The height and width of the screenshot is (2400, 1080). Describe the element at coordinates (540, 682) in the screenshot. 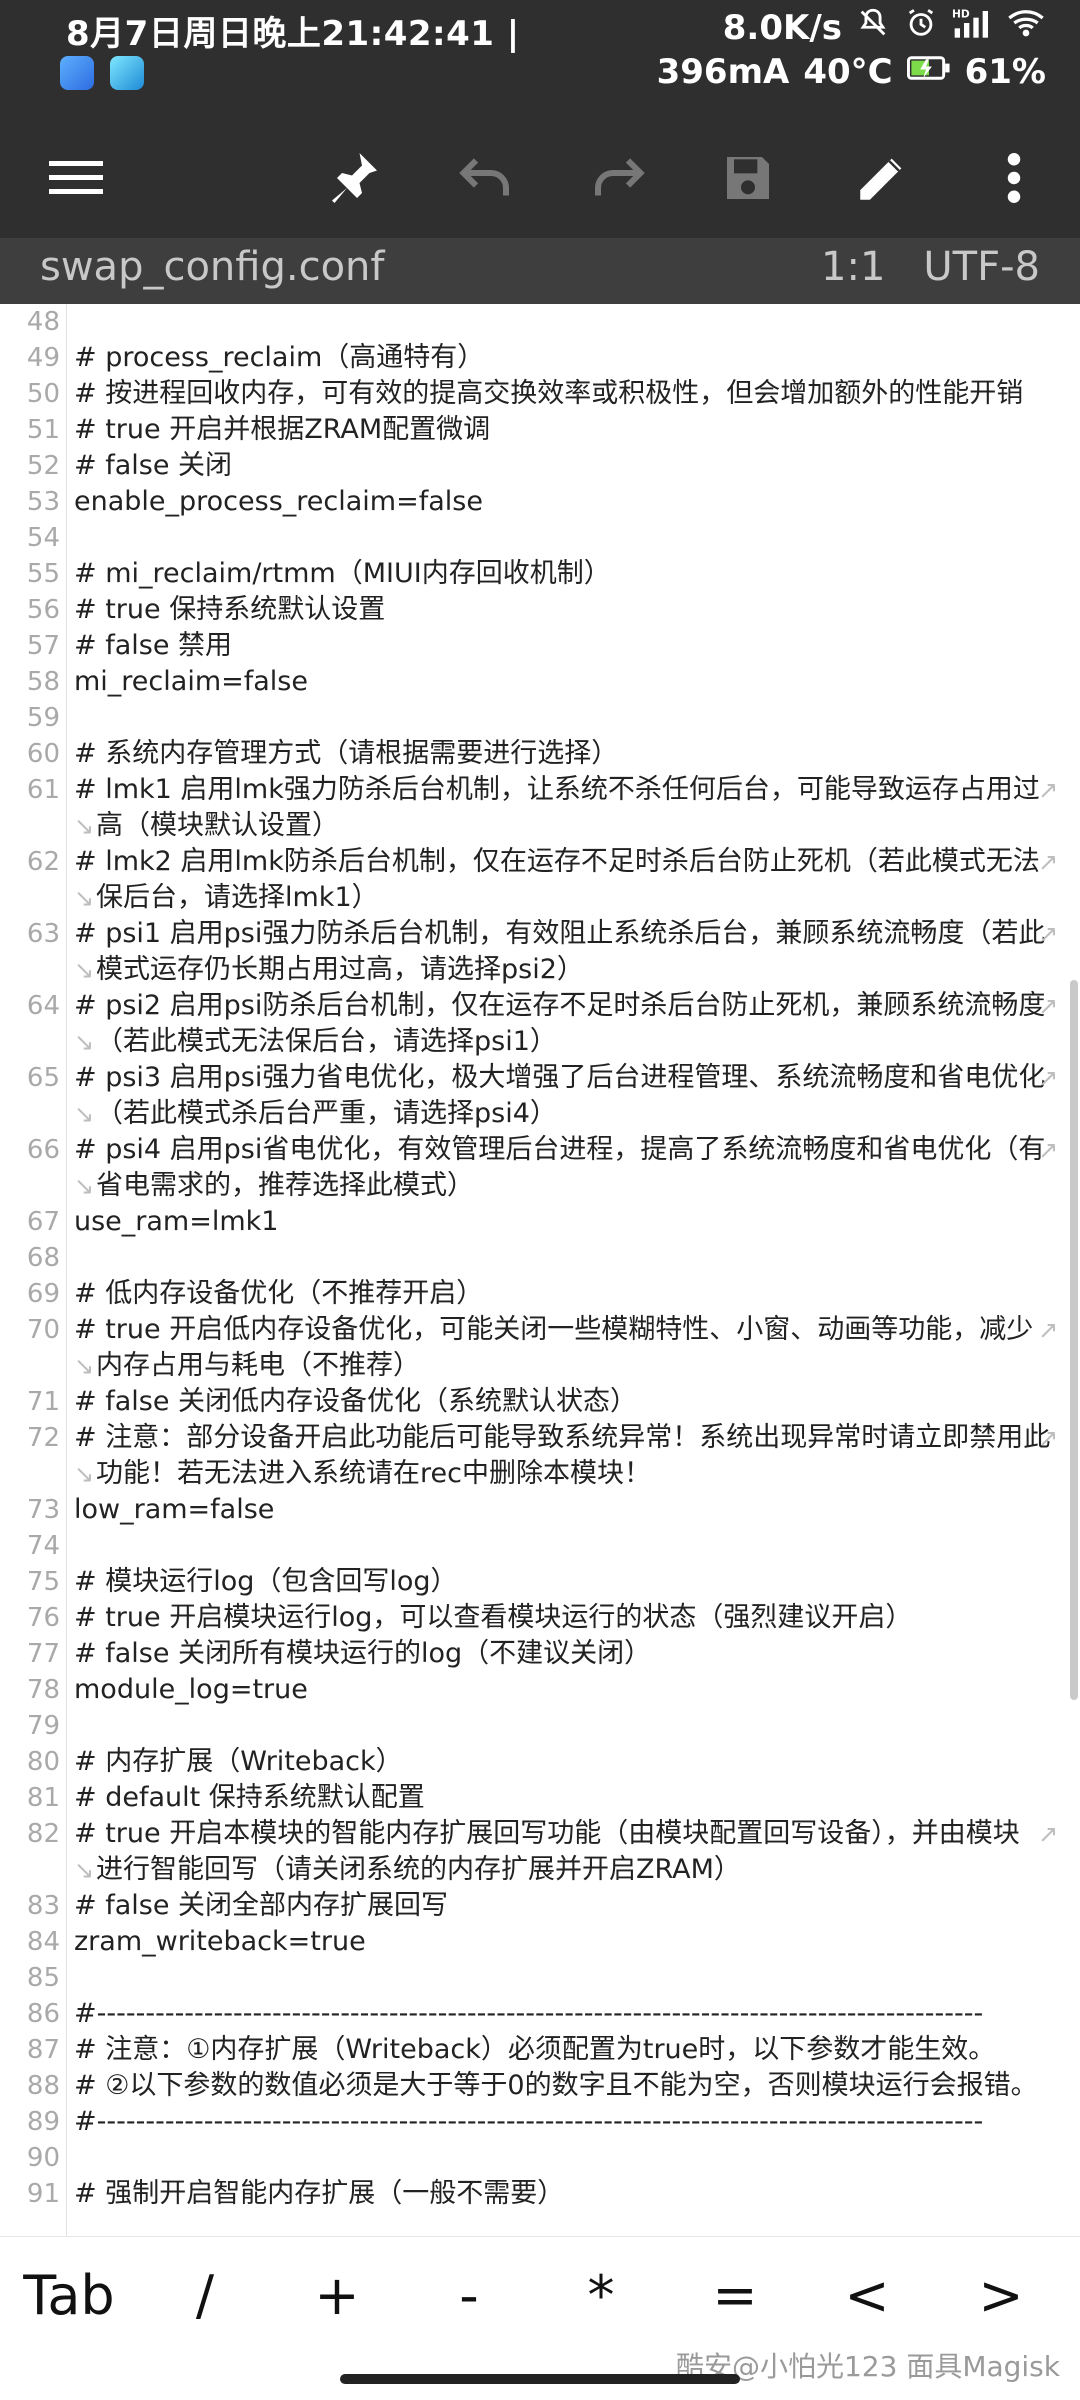

I see `editor-line: 58 mi_reclaim=false` at that location.